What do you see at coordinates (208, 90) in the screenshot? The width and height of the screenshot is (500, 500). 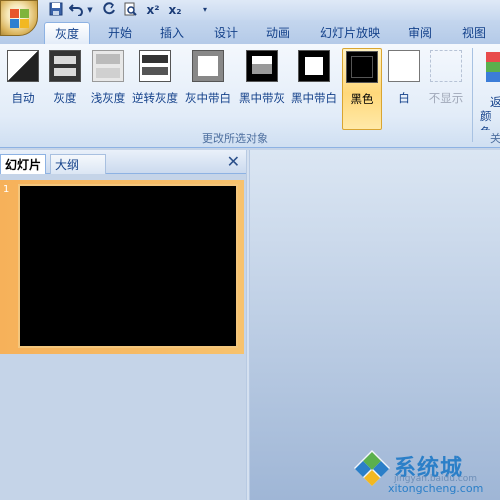 I see `gray-with-white-button: 灰中带白` at bounding box center [208, 90].